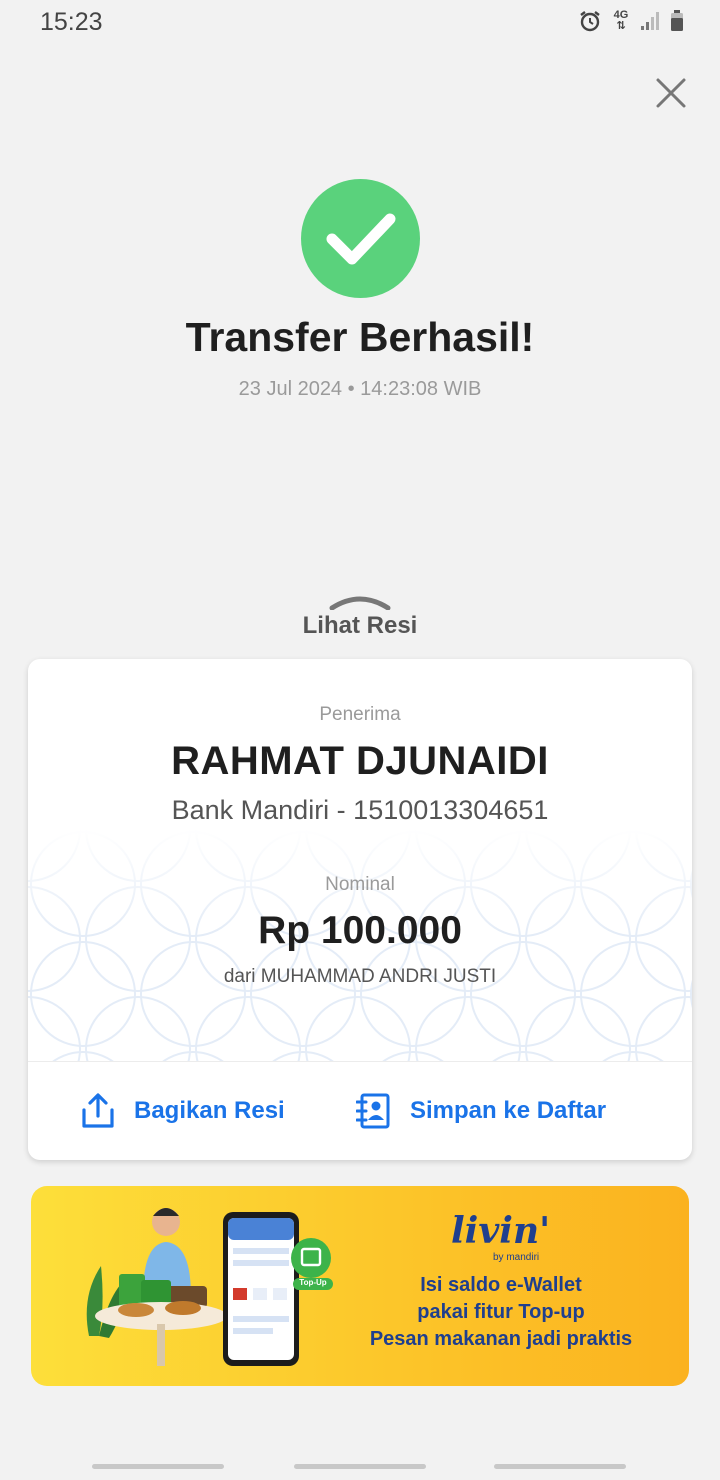 This screenshot has height=1480, width=720. Describe the element at coordinates (516, 1257) in the screenshot. I see `livin-logo-sub: by mandiri` at that location.